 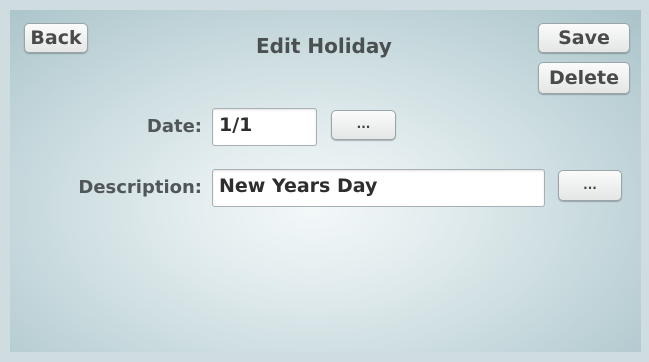 I want to click on save-button: Save, so click(x=584, y=38).